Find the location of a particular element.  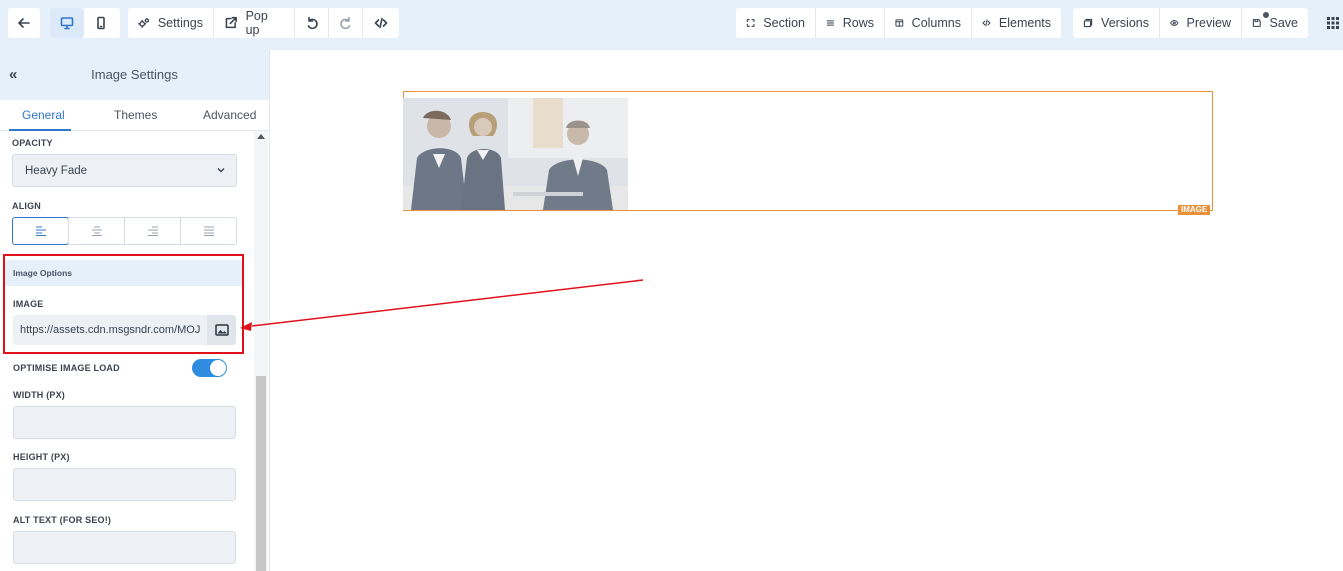

undo-icon is located at coordinates (312, 23).